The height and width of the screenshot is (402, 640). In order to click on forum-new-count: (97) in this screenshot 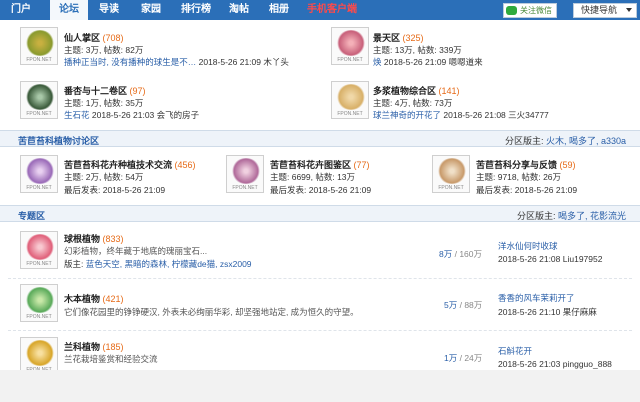, I will do `click(137, 91)`.